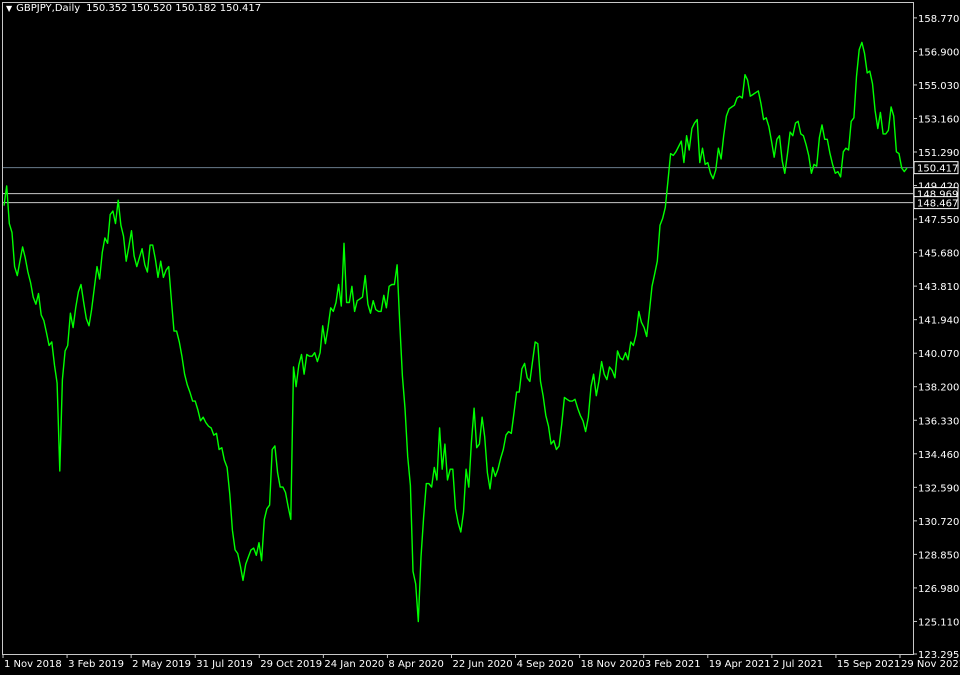 This screenshot has height=675, width=960. Describe the element at coordinates (938, 522) in the screenshot. I see `y-tick-label: 130.720` at that location.